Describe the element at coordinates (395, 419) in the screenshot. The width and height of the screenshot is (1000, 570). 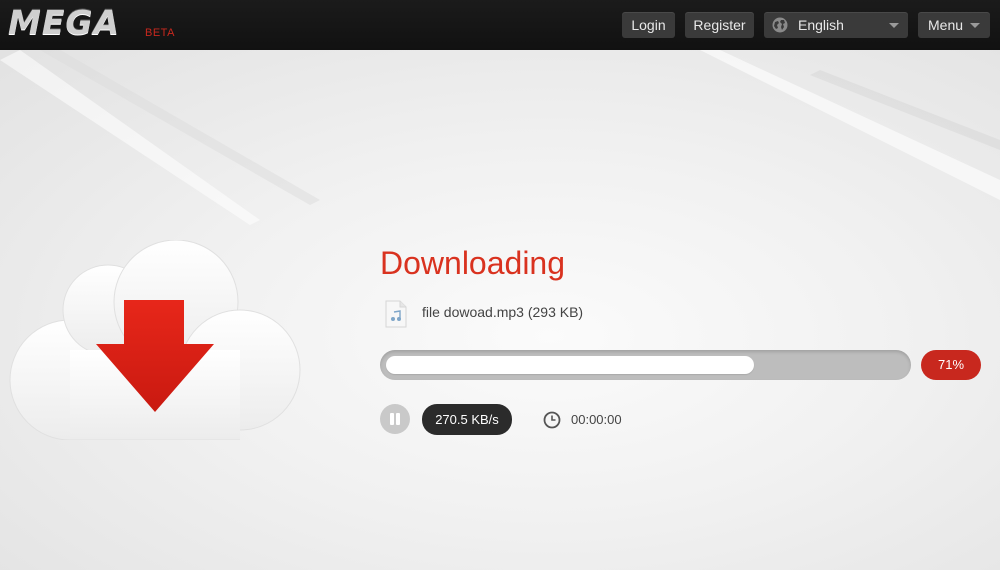
I see `pause-button` at that location.